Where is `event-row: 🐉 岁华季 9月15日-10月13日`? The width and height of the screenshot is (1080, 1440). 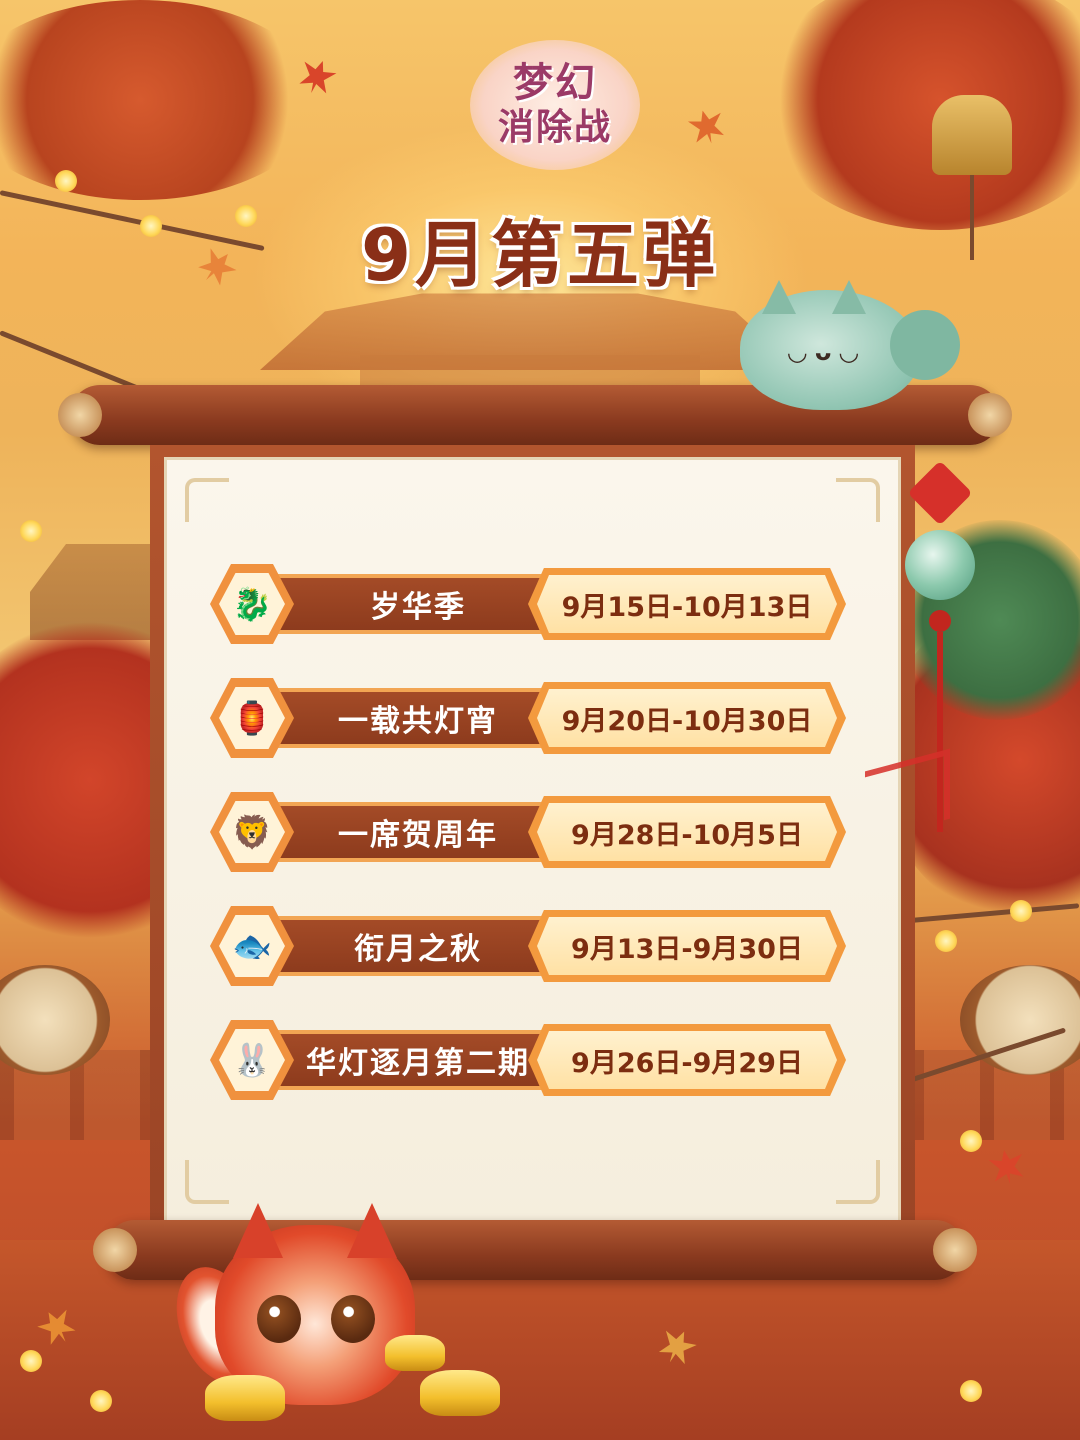 event-row: 🐉 岁华季 9月15日-10月13日 is located at coordinates (535, 604).